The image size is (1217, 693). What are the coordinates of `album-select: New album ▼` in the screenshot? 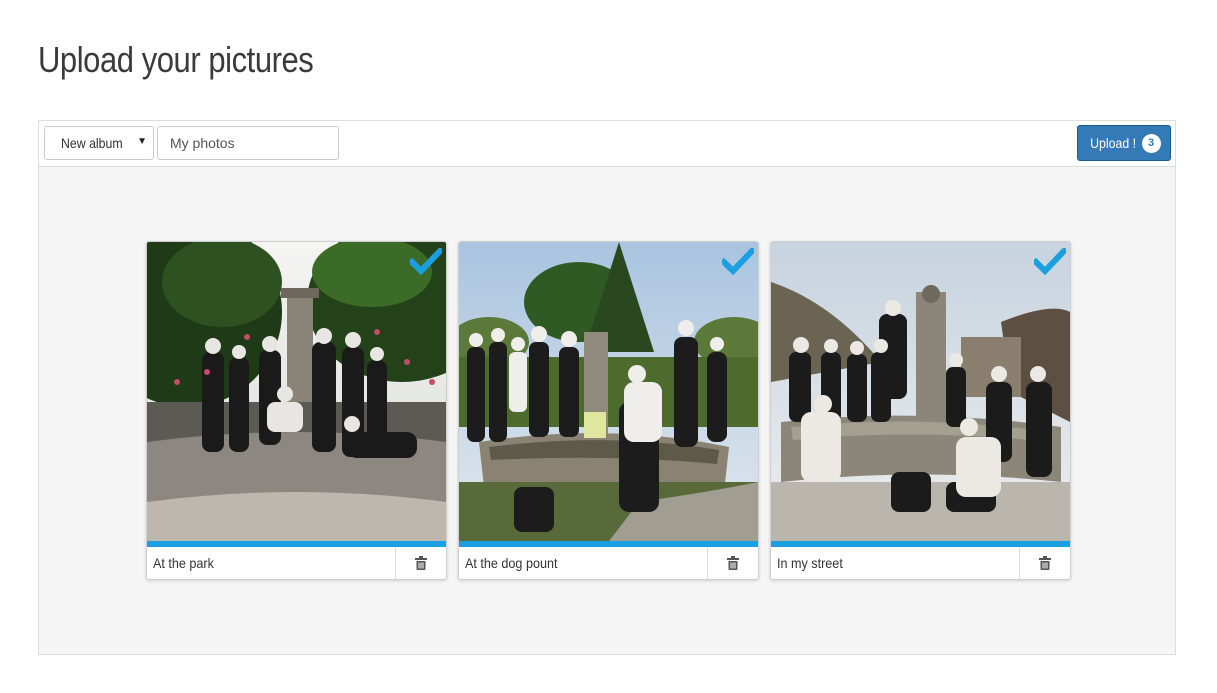 It's located at (99, 143).